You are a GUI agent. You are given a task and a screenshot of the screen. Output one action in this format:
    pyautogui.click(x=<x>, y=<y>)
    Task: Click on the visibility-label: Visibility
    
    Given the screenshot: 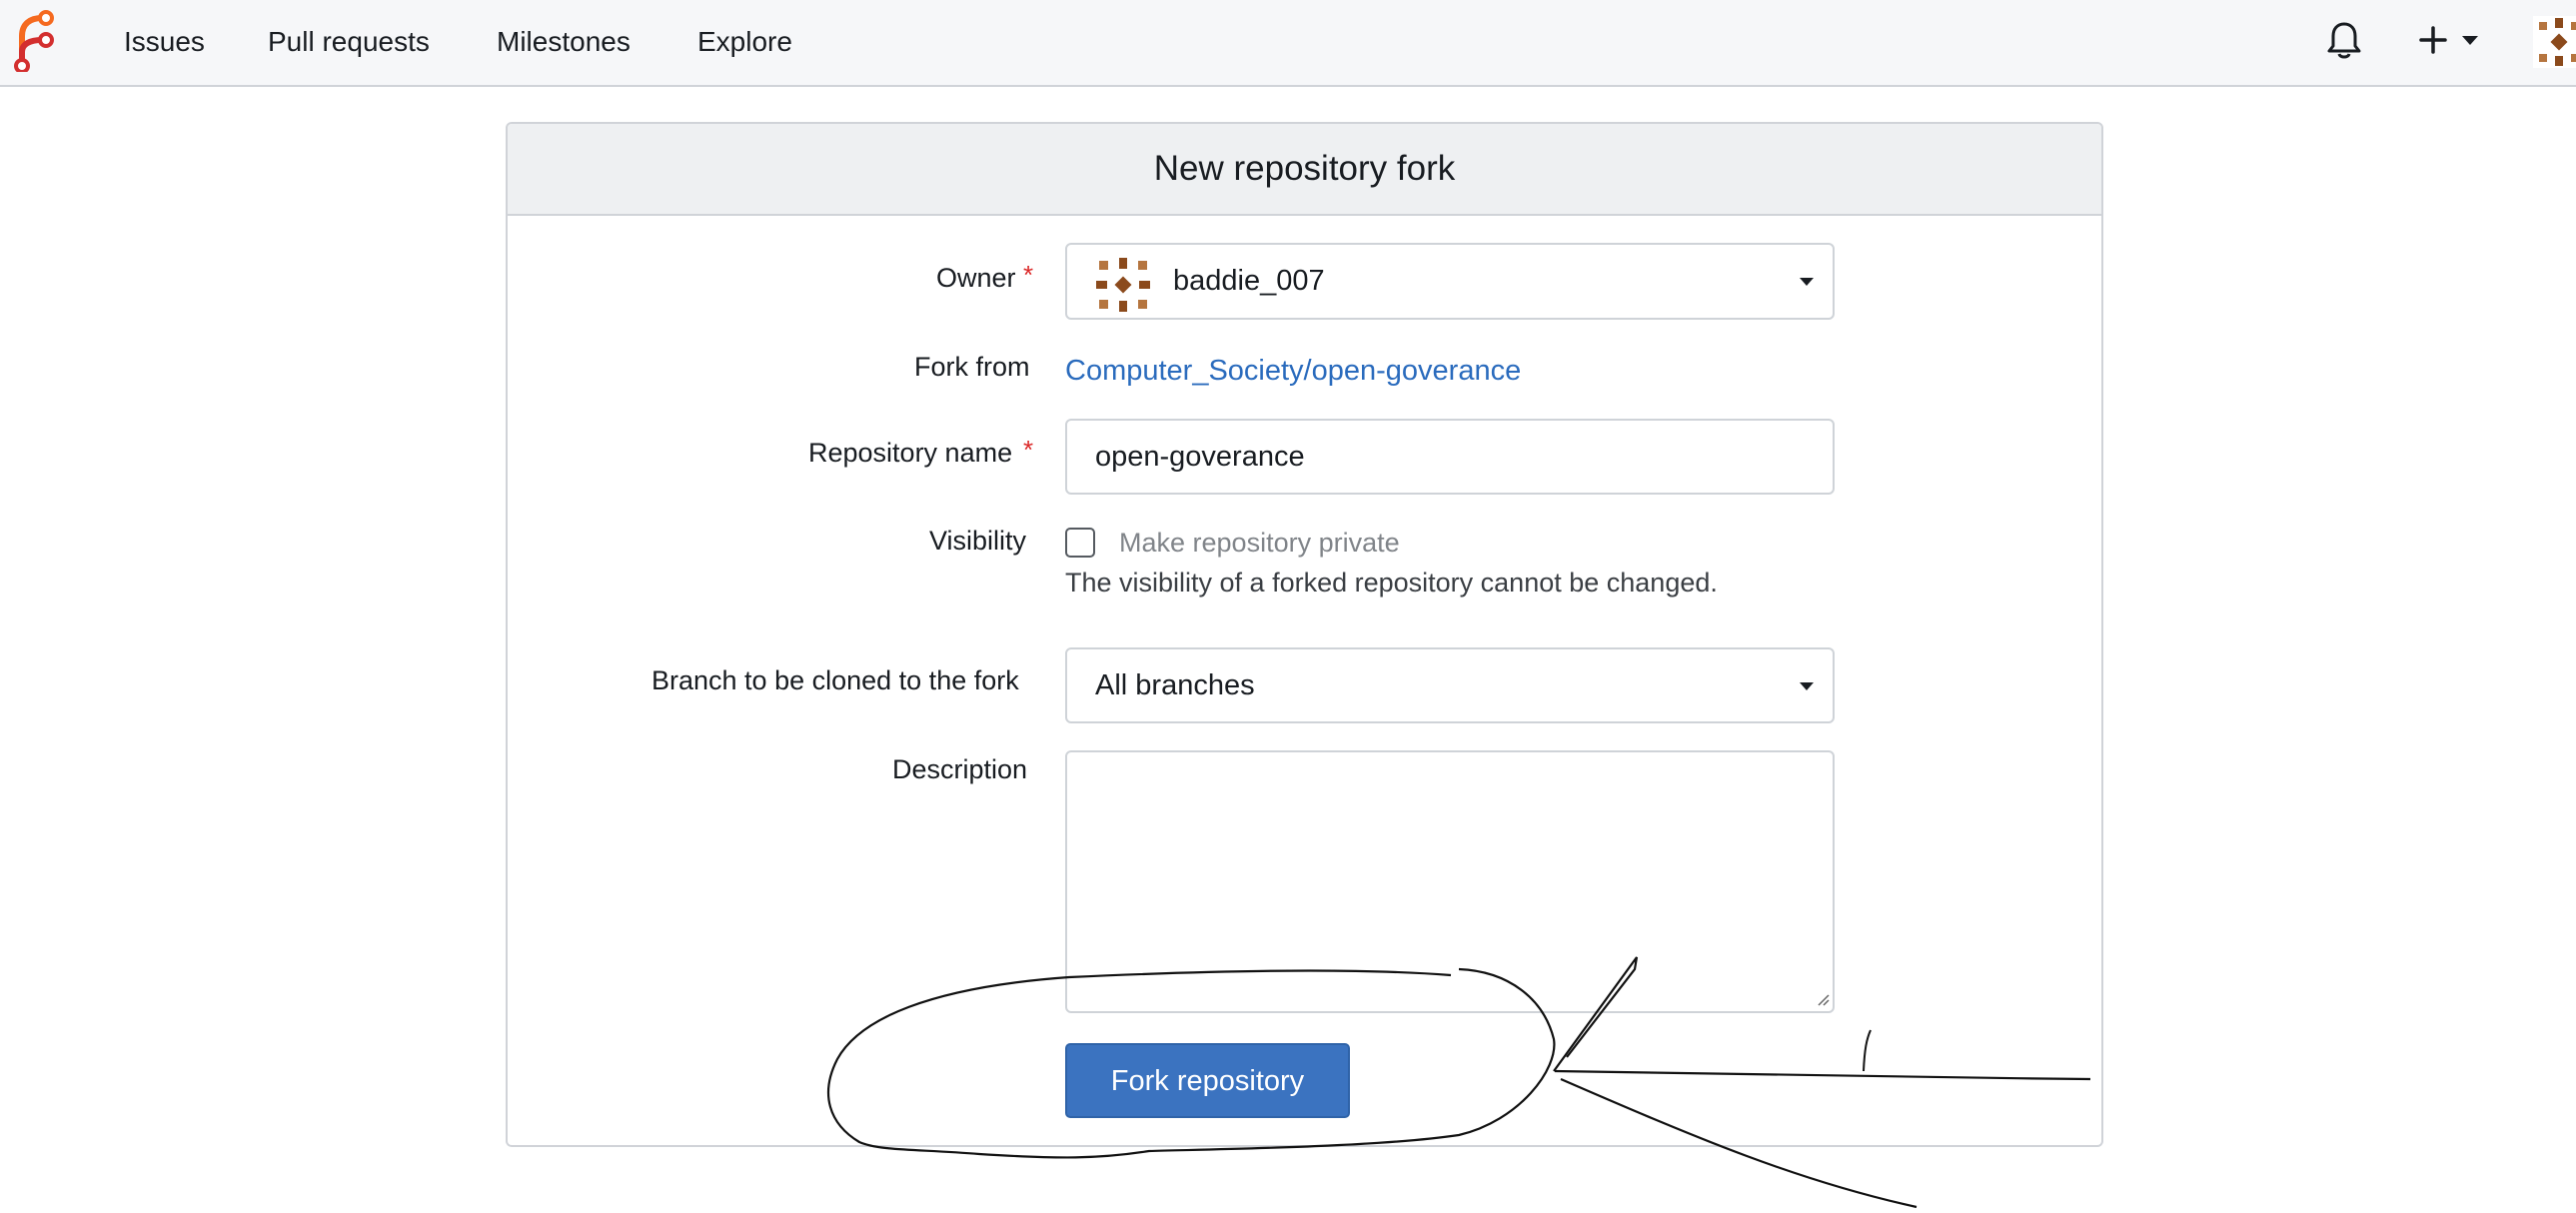 What is the action you would take?
    pyautogui.click(x=978, y=541)
    